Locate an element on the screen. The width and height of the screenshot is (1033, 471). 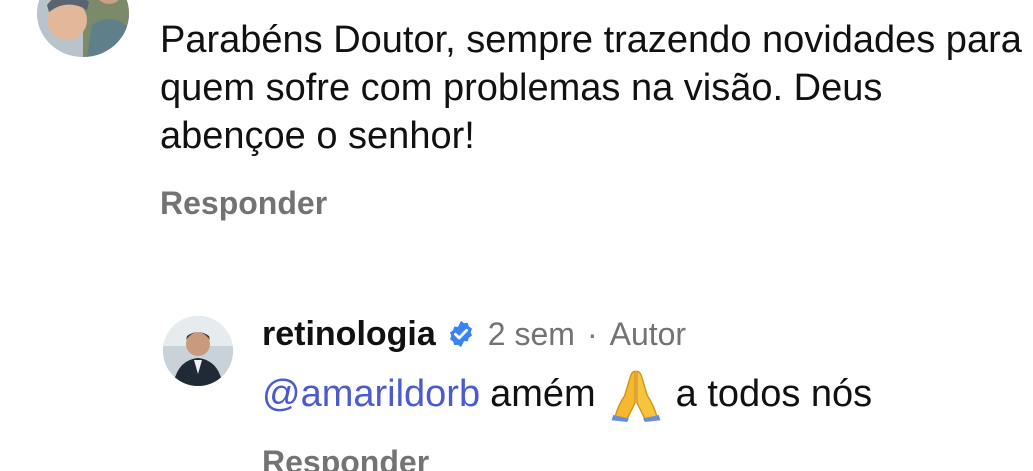
reply-timestamp: 2 sem is located at coordinates (531, 333).